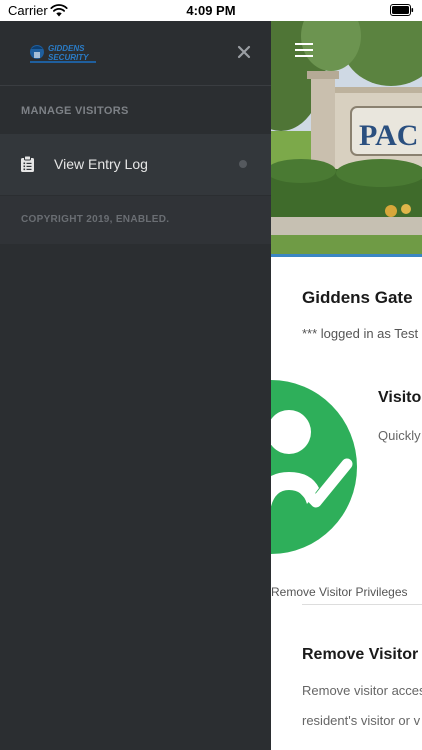  Describe the element at coordinates (27, 164) in the screenshot. I see `clipboard-list-icon` at that location.